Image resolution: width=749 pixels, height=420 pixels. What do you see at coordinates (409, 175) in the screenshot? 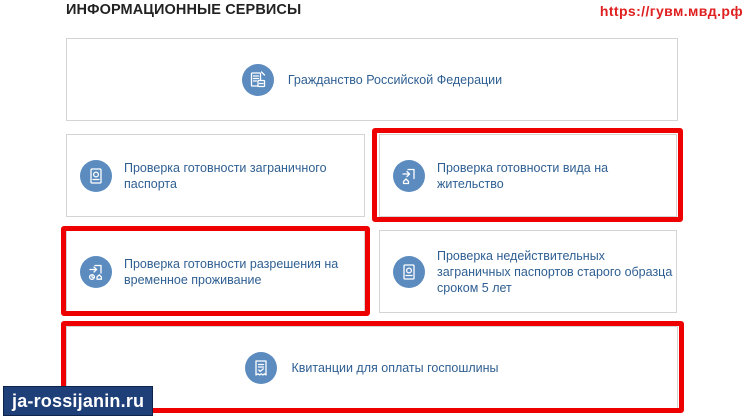
I see `residence-permit-icon` at bounding box center [409, 175].